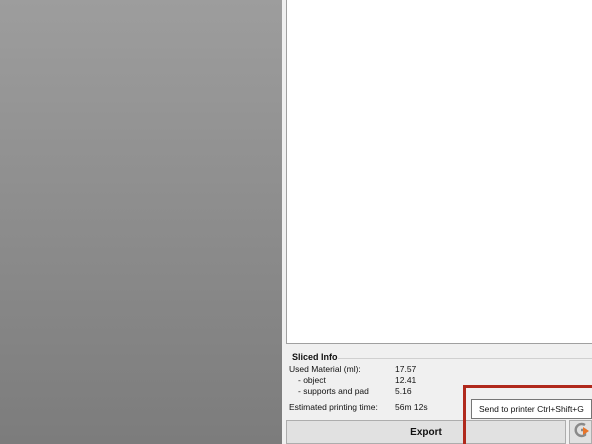  I want to click on info-label: - object, so click(312, 380).